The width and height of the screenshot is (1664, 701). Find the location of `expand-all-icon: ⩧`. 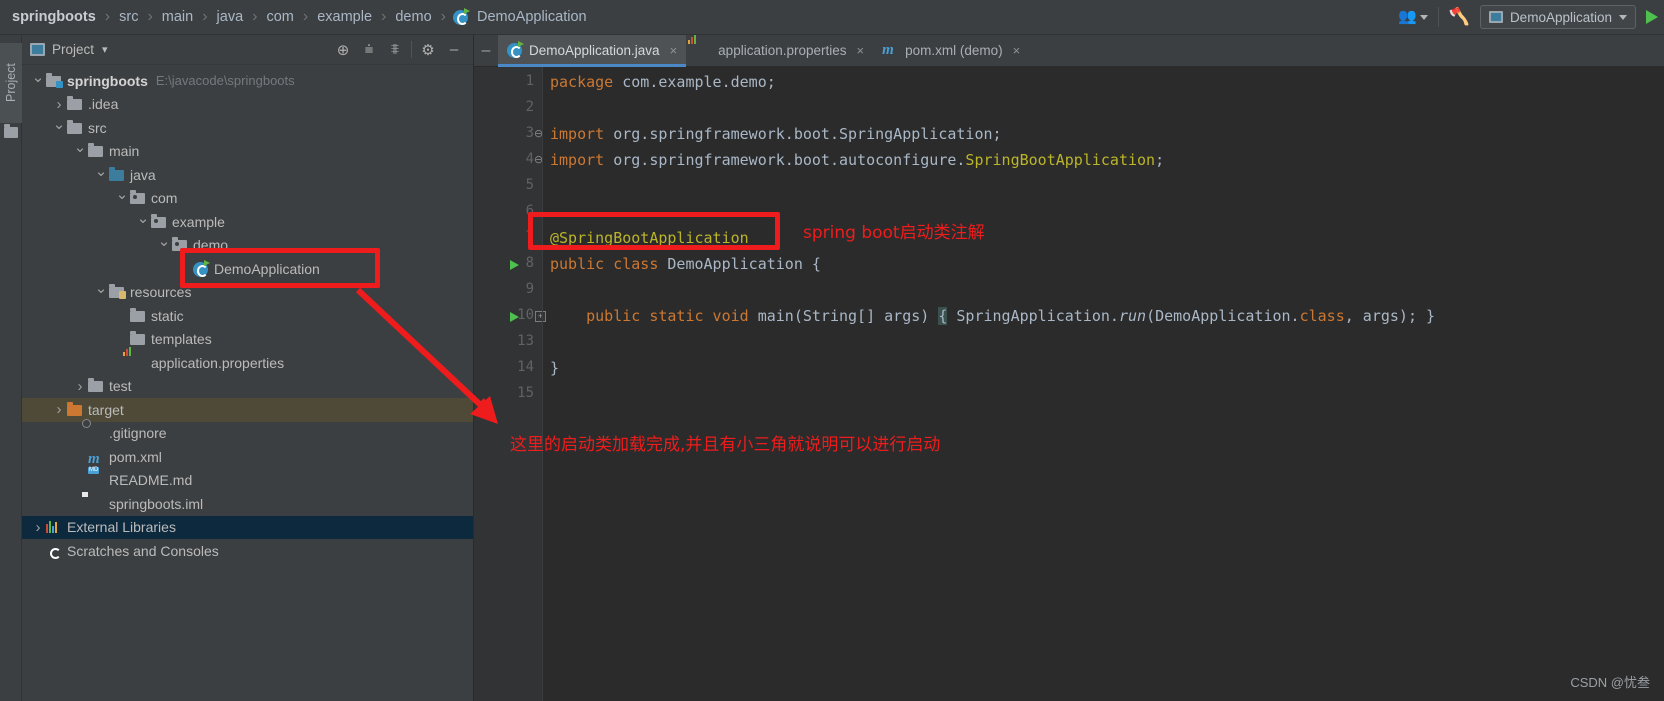

expand-all-icon: ⩧ is located at coordinates (369, 50).